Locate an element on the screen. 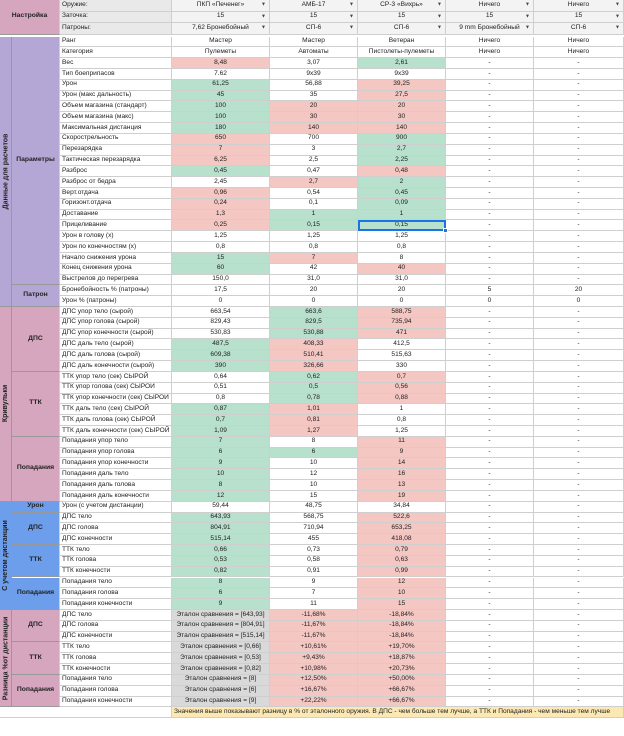 The image size is (624, 736). row-value: 6,25 is located at coordinates (221, 161).